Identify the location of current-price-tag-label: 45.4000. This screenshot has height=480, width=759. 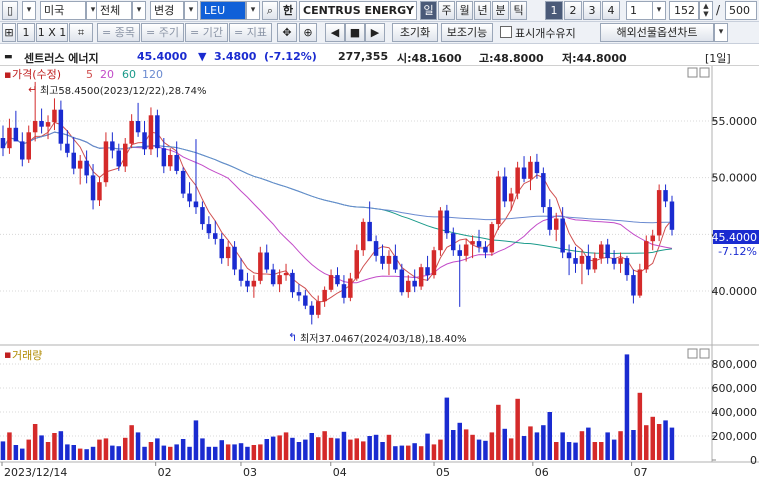
(735, 237).